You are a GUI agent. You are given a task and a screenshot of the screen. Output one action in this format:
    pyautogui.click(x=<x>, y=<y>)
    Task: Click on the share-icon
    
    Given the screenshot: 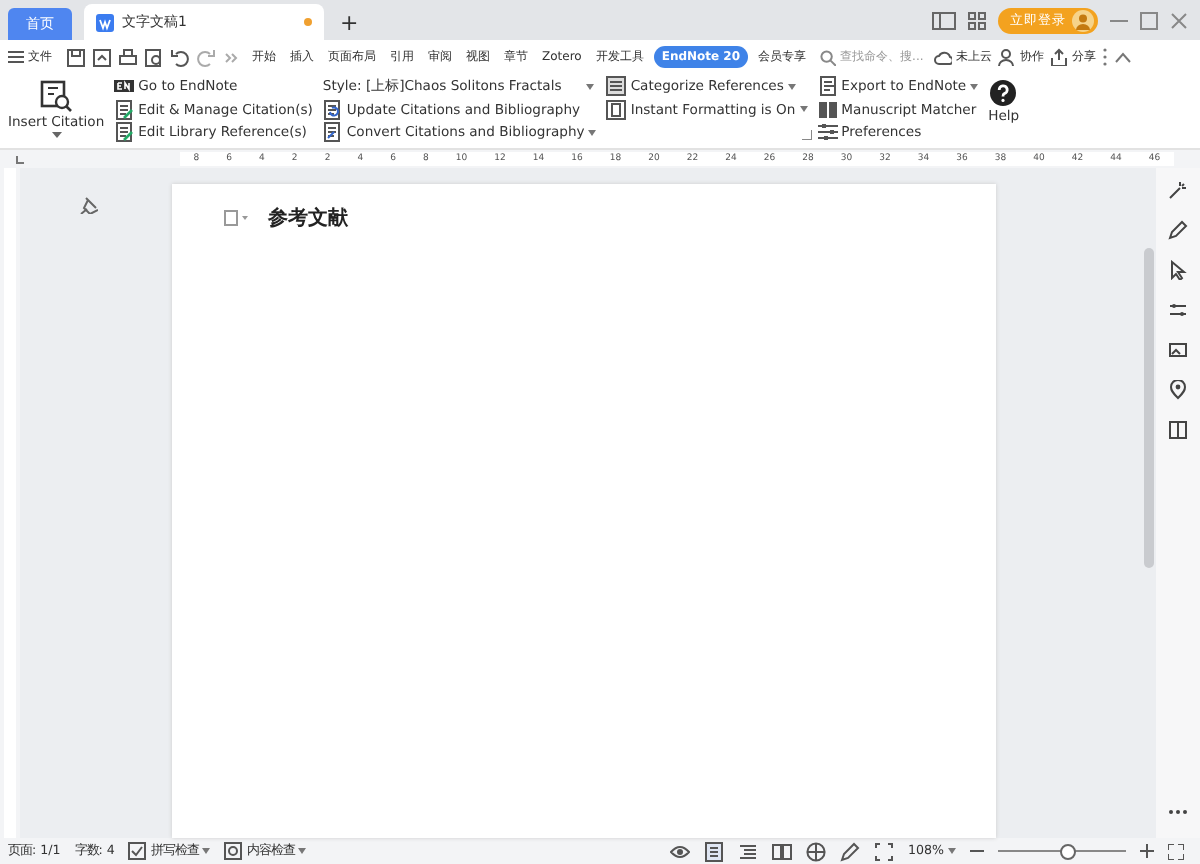 What is the action you would take?
    pyautogui.click(x=1059, y=57)
    